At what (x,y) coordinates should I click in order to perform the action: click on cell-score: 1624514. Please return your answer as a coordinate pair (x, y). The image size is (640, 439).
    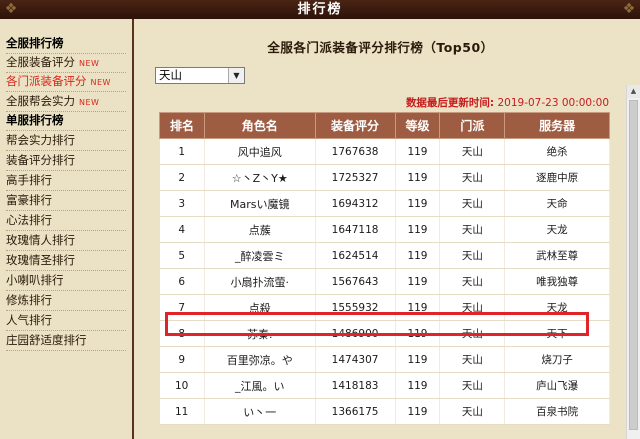
    Looking at the image, I should click on (355, 255).